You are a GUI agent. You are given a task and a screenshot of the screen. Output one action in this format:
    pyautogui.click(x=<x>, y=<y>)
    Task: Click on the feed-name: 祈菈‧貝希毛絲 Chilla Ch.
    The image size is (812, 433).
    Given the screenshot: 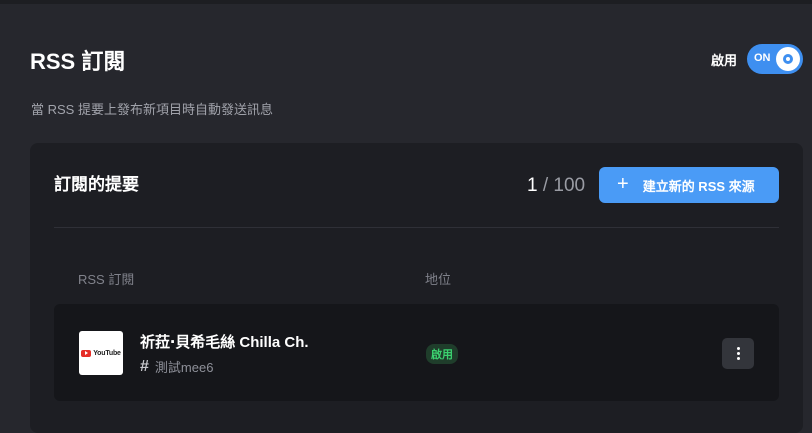 What is the action you would take?
    pyautogui.click(x=224, y=342)
    